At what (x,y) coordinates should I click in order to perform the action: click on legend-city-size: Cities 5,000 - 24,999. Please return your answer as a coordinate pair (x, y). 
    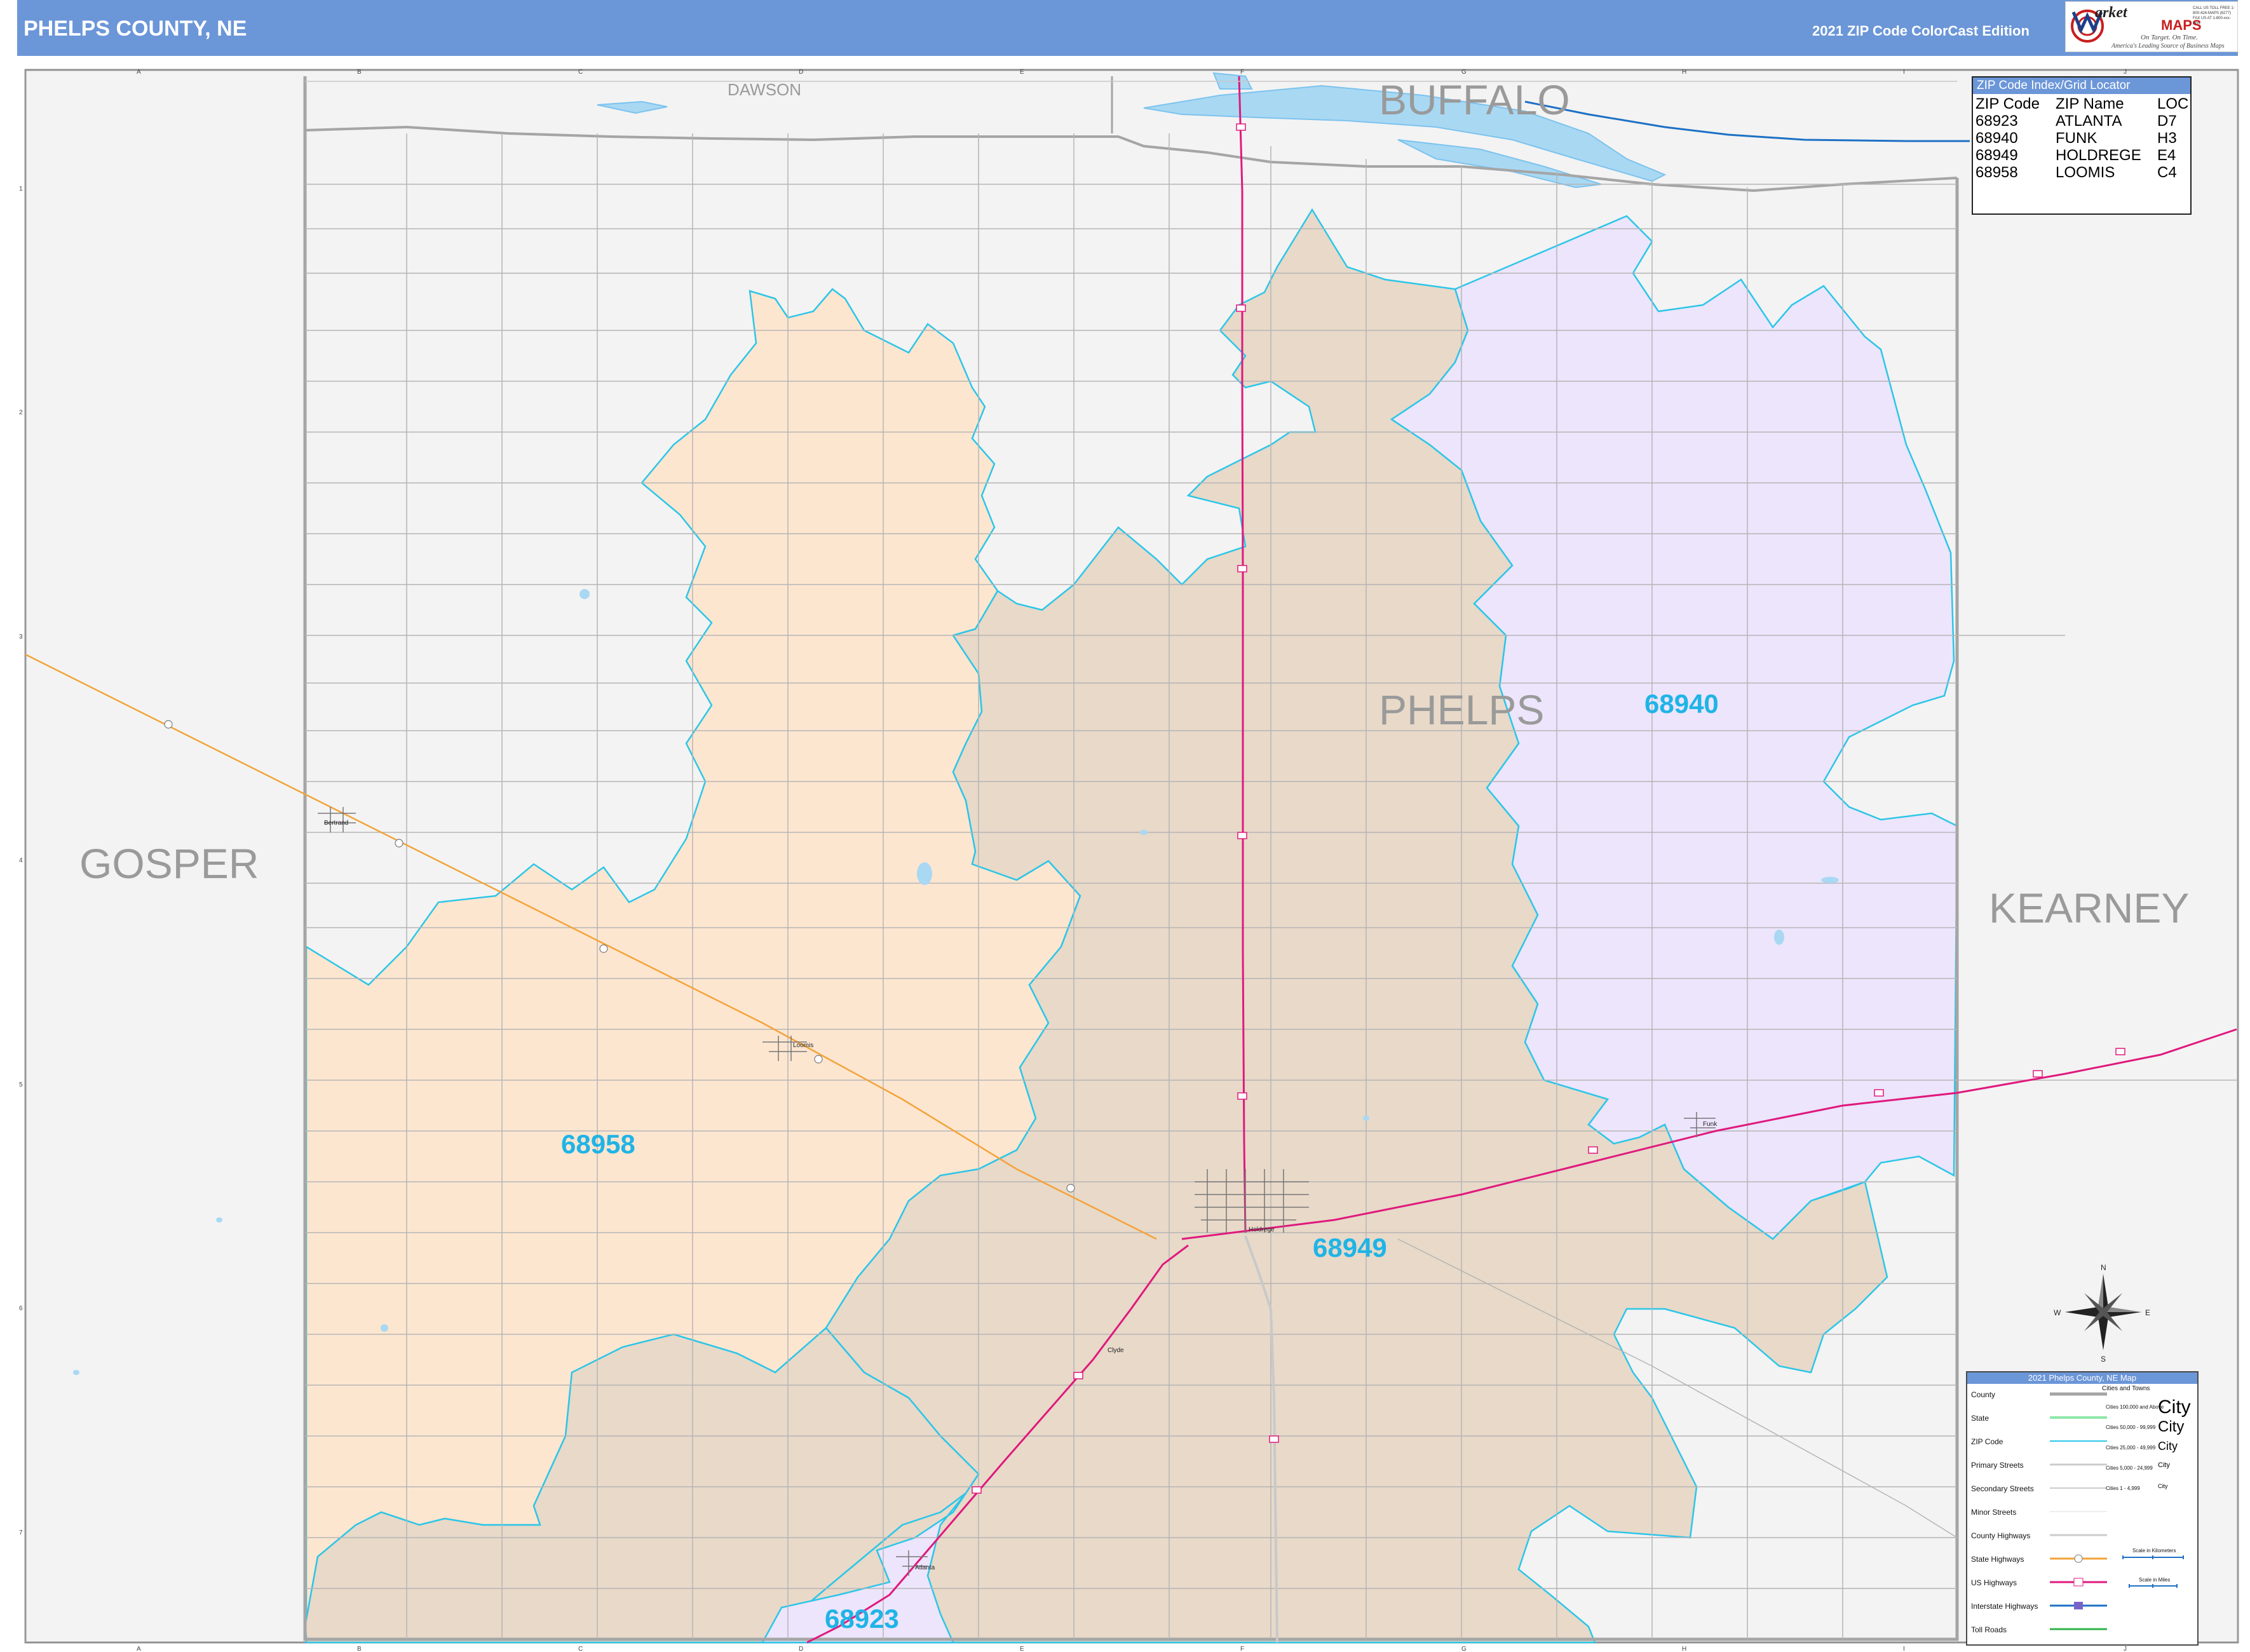
    Looking at the image, I should click on (2129, 1468).